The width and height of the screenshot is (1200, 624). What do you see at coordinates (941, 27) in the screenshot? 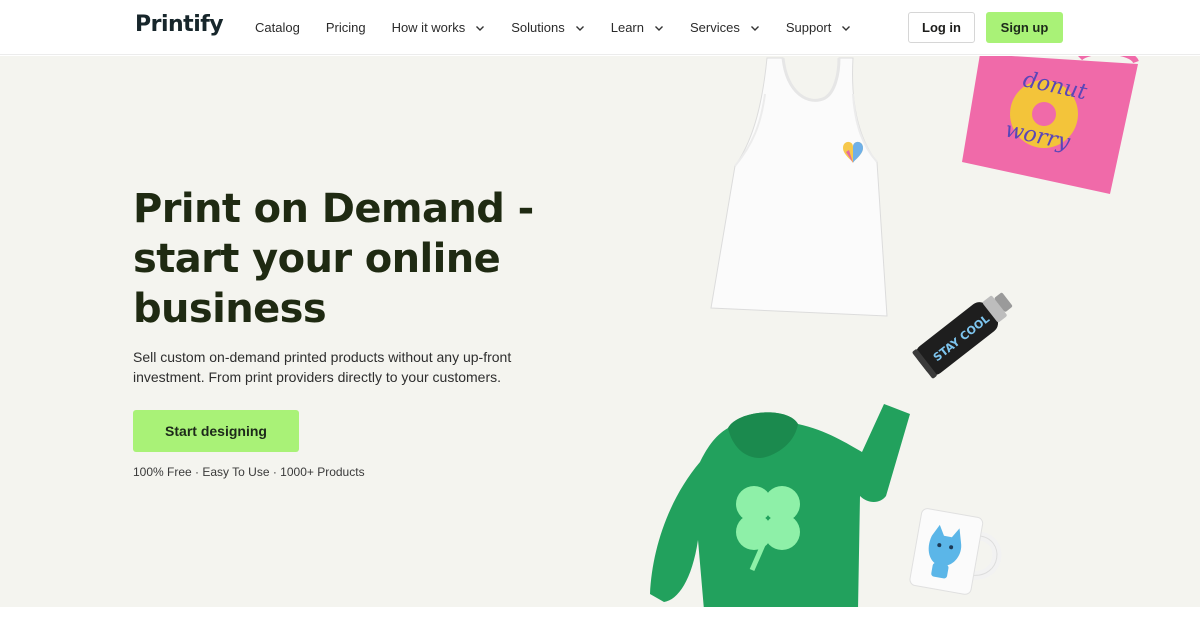
I see `login-button: Log in` at bounding box center [941, 27].